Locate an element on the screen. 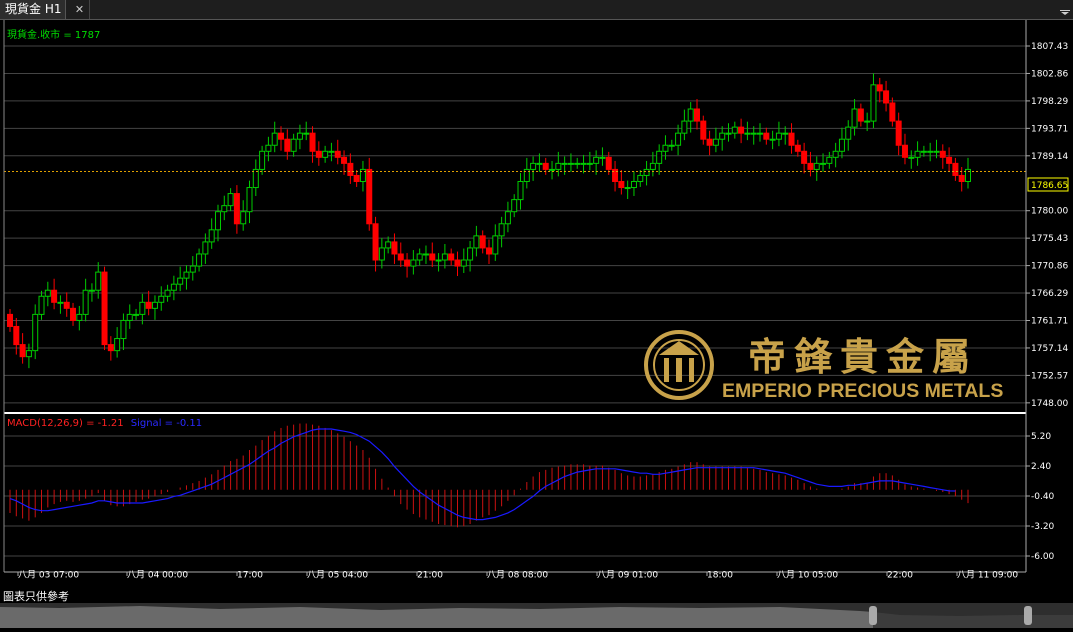 Image resolution: width=1073 pixels, height=632 pixels. price-axis-tick: 1798.29 is located at coordinates (1049, 102).